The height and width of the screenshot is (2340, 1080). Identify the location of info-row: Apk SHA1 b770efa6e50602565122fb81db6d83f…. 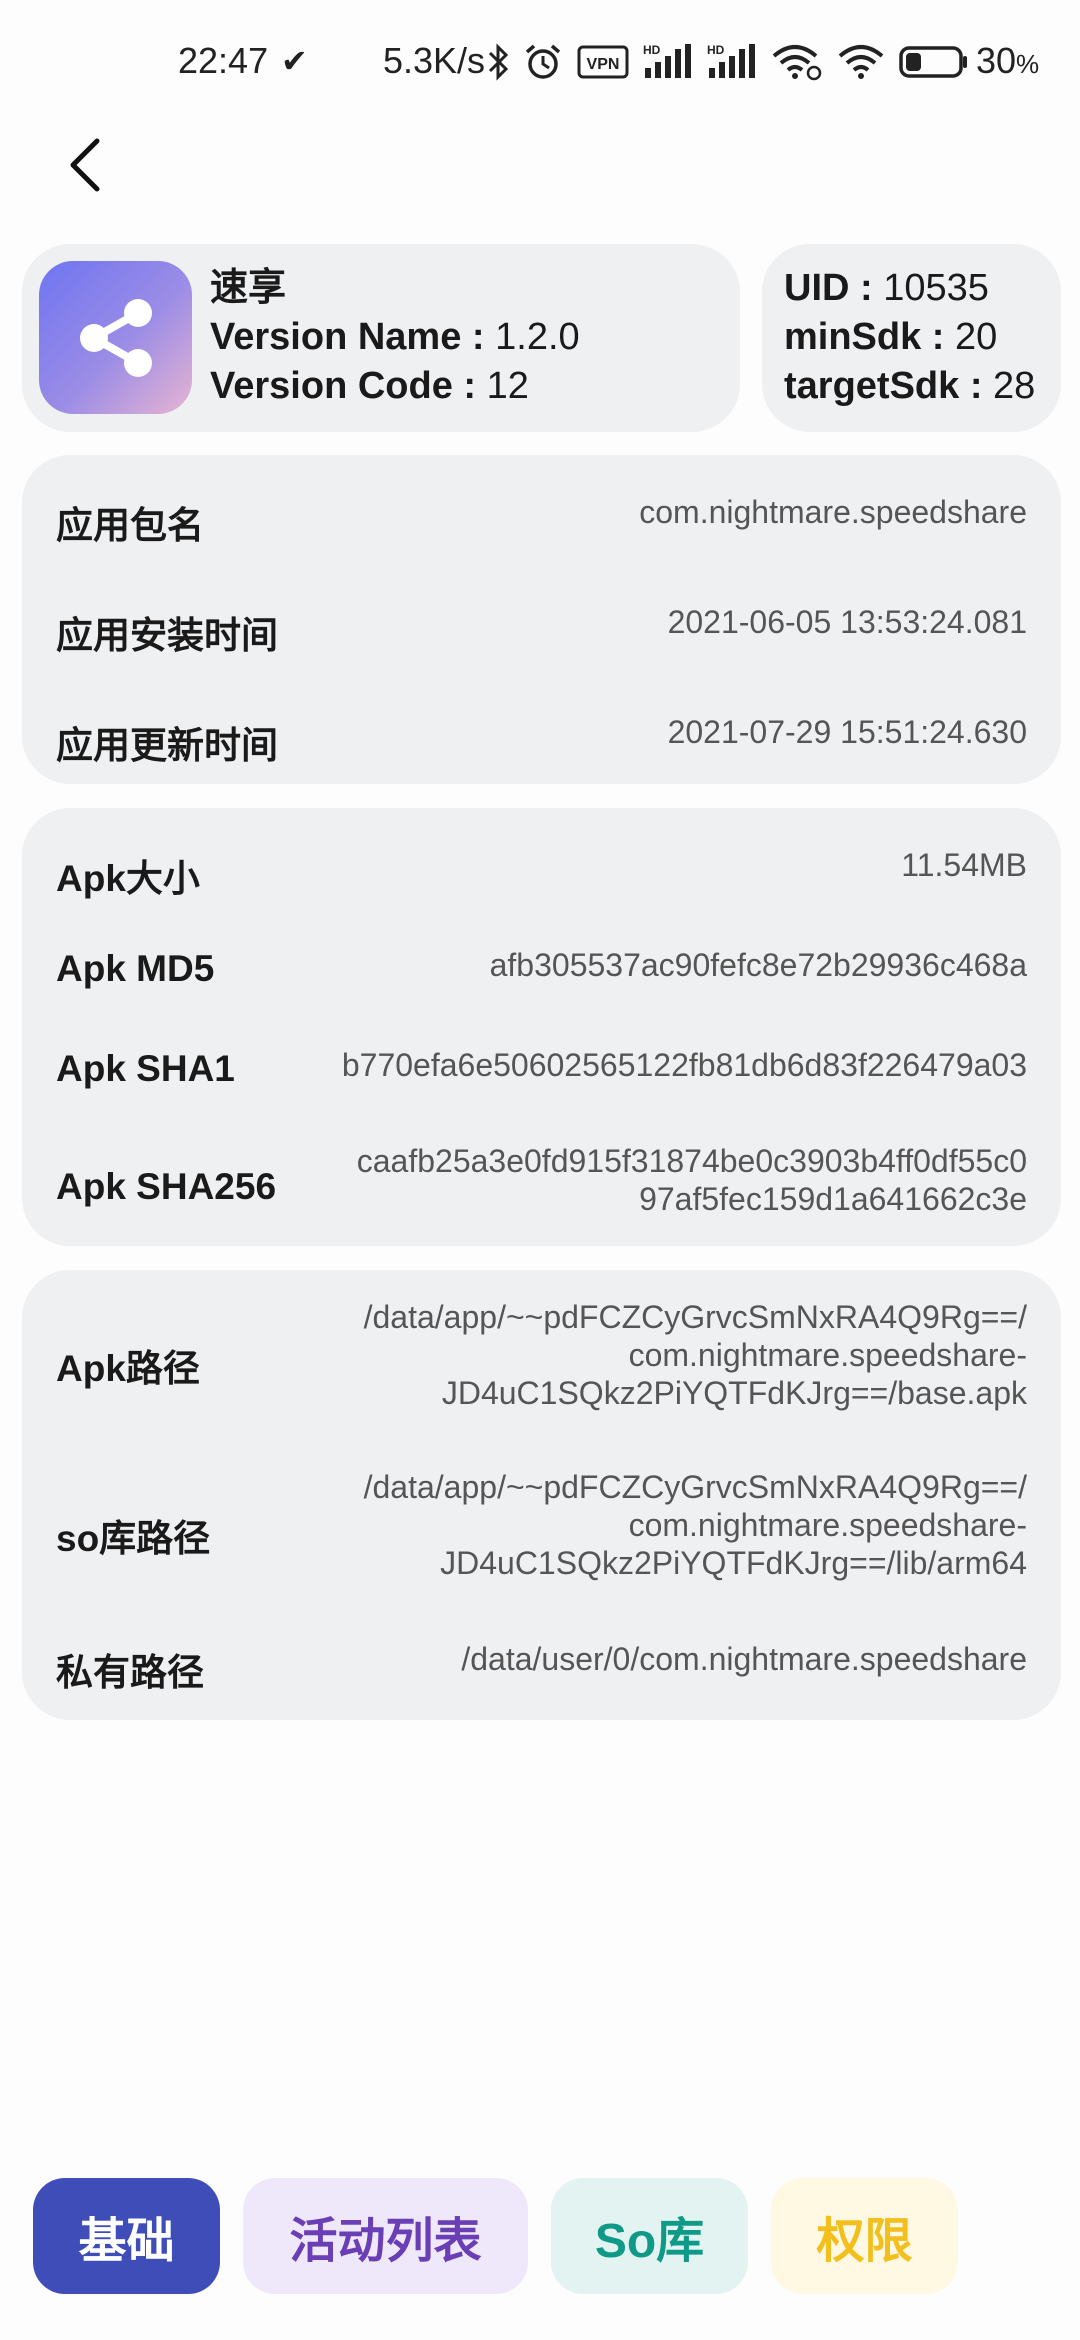
(541, 1068).